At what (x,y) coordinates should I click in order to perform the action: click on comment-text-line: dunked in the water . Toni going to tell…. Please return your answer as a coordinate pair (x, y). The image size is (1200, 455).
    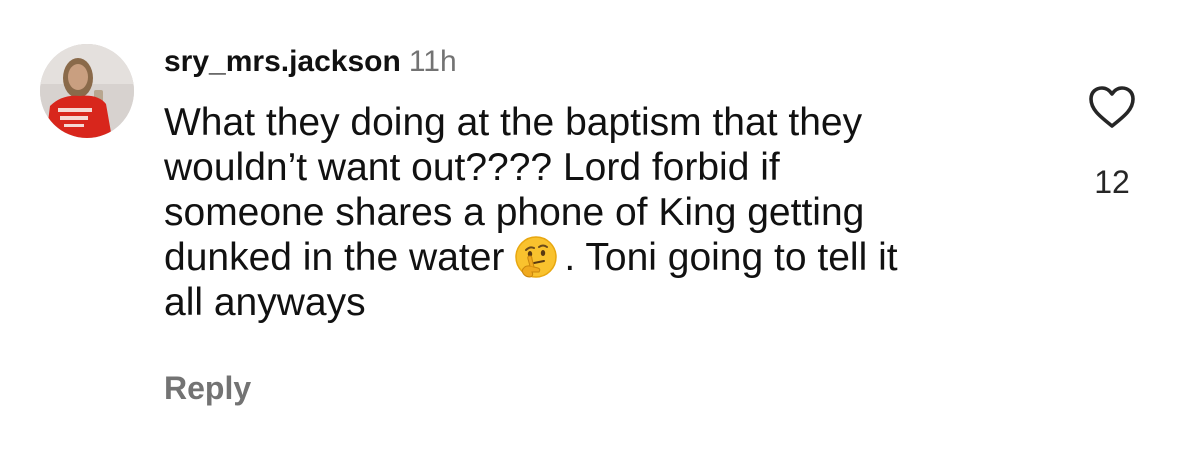
    Looking at the image, I should click on (614, 257).